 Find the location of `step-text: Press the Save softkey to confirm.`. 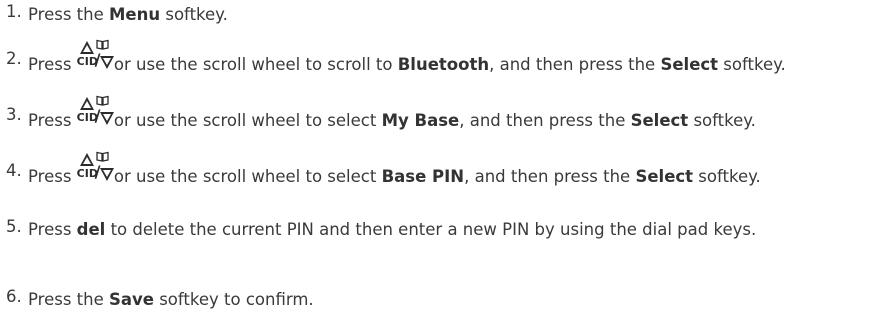

step-text: Press the Save softkey to confirm. is located at coordinates (448, 300).